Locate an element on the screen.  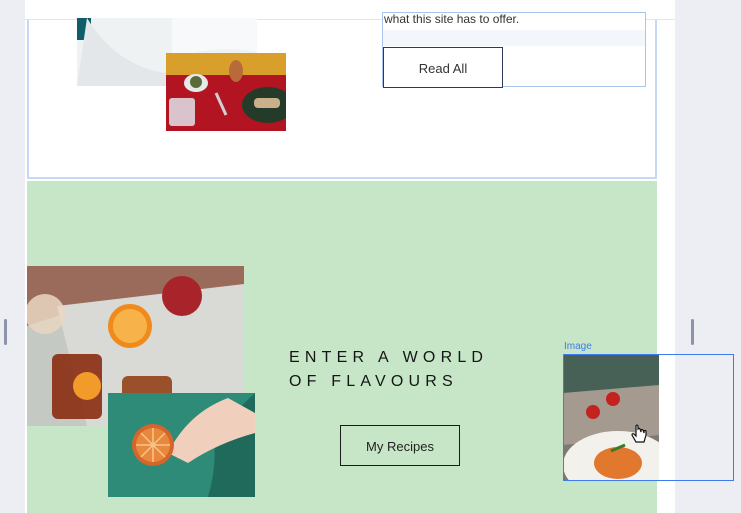
read-all-button: Read All is located at coordinates (443, 67).